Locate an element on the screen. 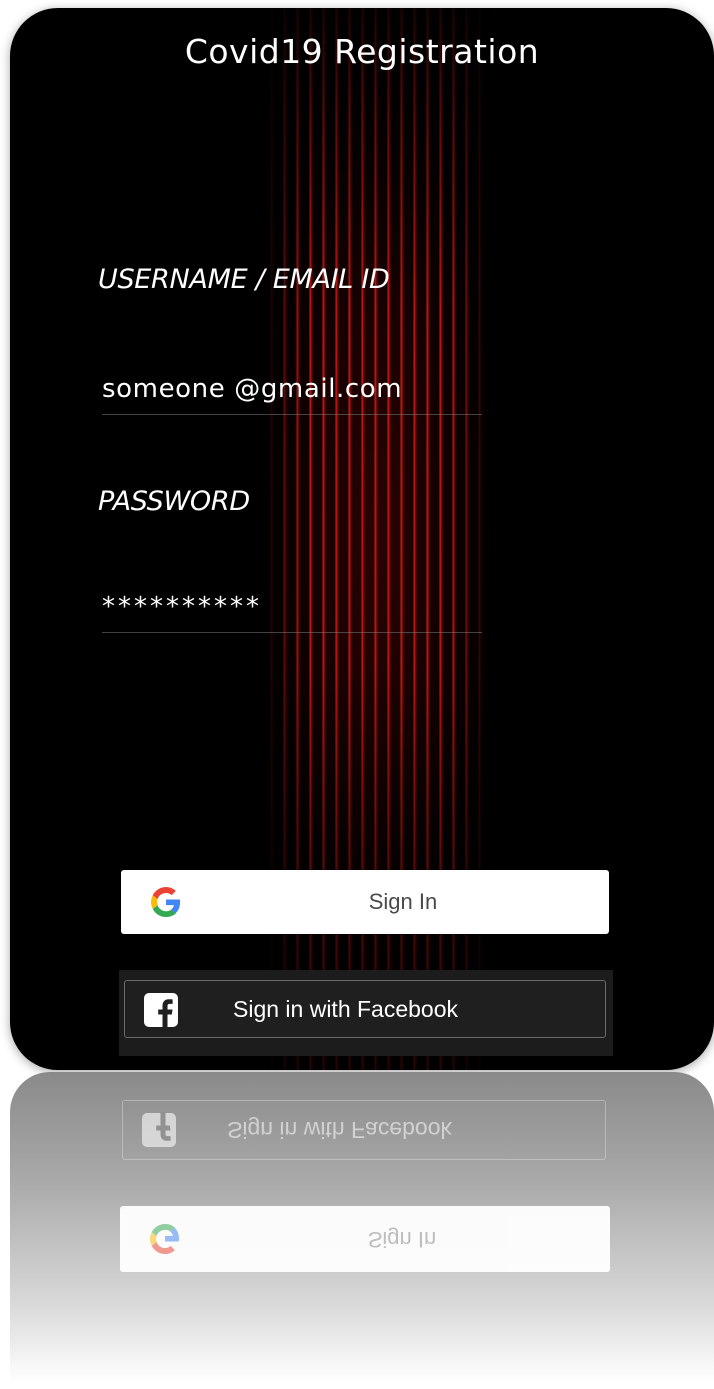 The height and width of the screenshot is (1389, 714). password-field: ********** is located at coordinates (292, 612).